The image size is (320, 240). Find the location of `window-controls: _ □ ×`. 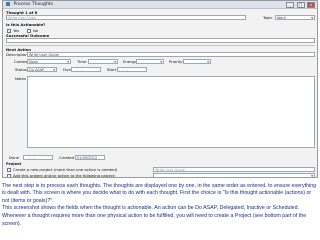

window-controls: _ □ × is located at coordinates (300, 5).